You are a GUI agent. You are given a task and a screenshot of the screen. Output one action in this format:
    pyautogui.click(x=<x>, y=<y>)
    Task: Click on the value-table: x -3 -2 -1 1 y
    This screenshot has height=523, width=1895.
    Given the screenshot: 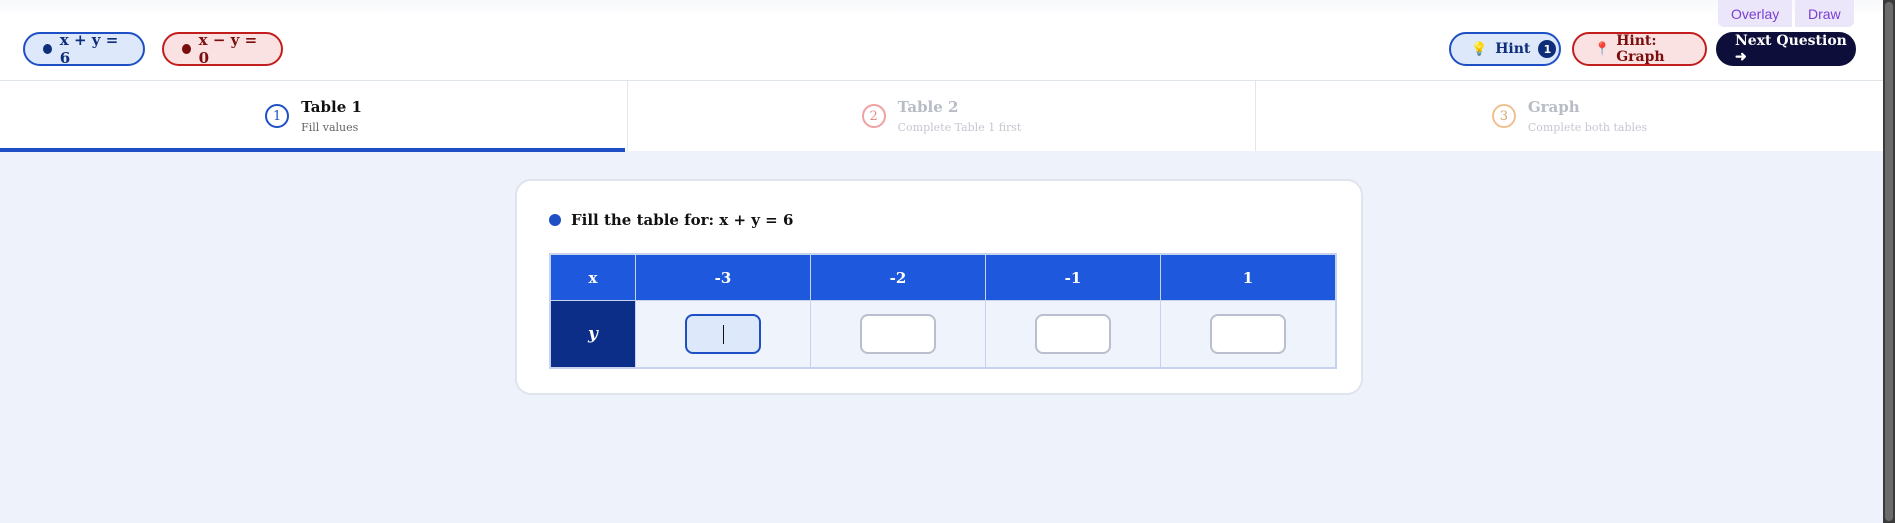 What is the action you would take?
    pyautogui.click(x=943, y=311)
    